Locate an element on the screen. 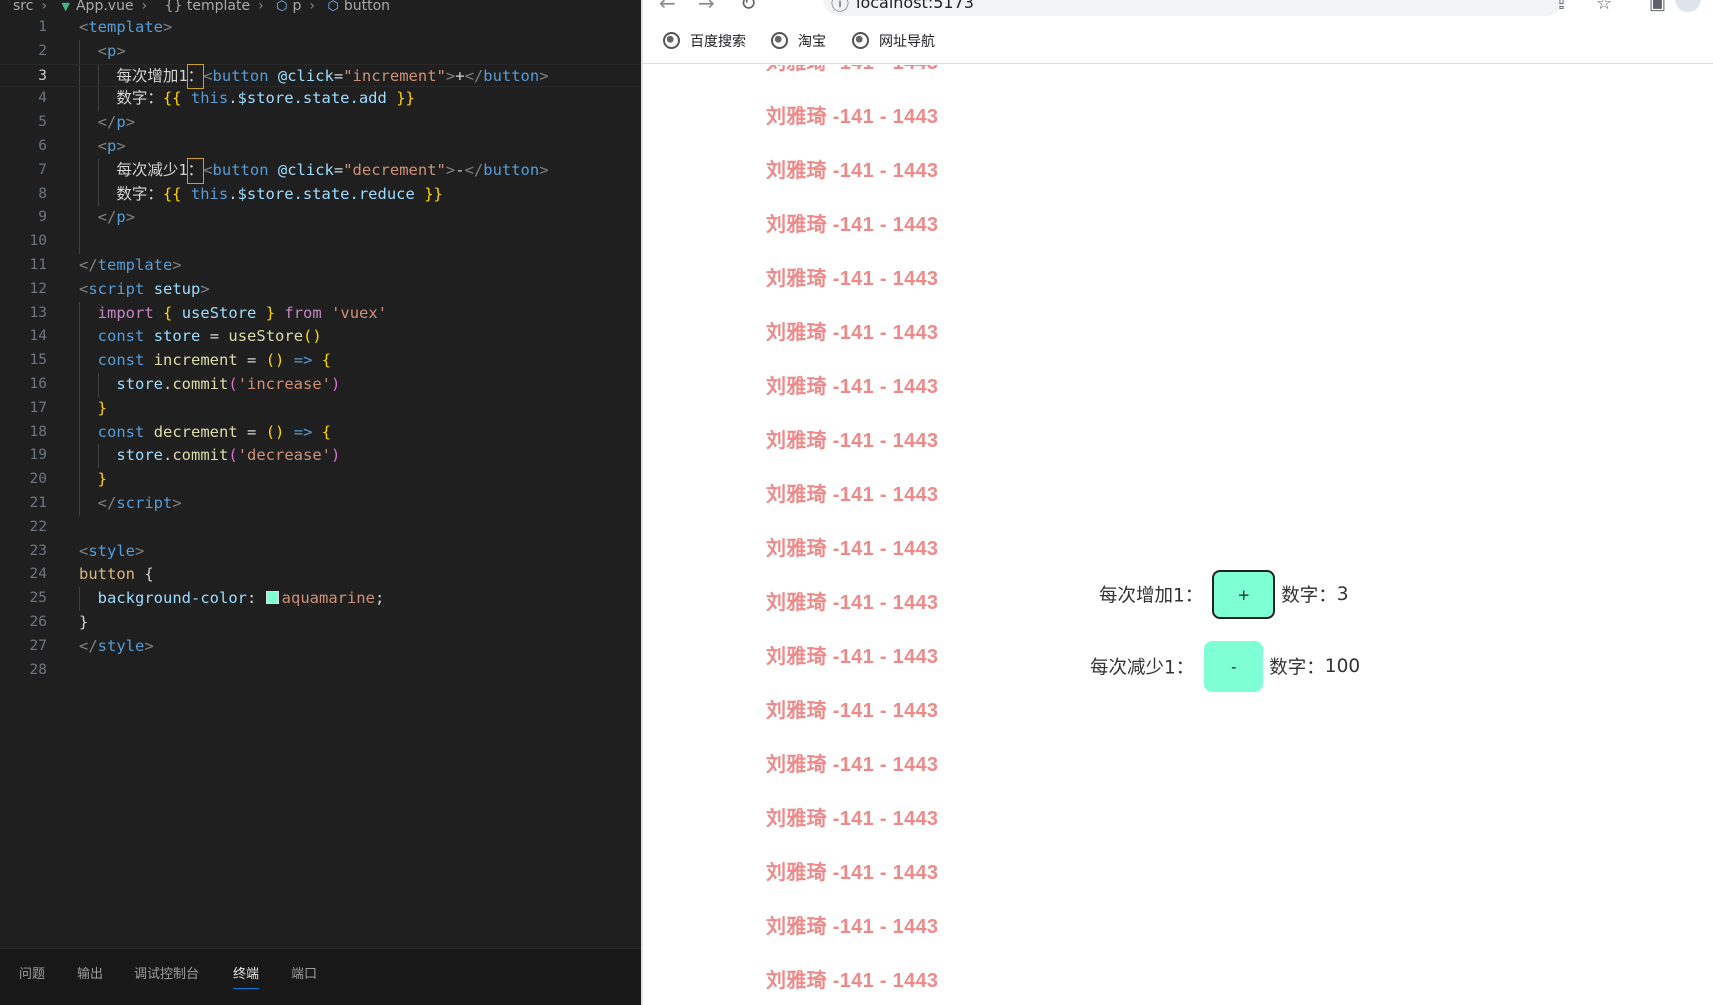 The image size is (1713, 1005). code-line: 8 数字：{{ this.$store.state.reduce }} is located at coordinates (320, 194).